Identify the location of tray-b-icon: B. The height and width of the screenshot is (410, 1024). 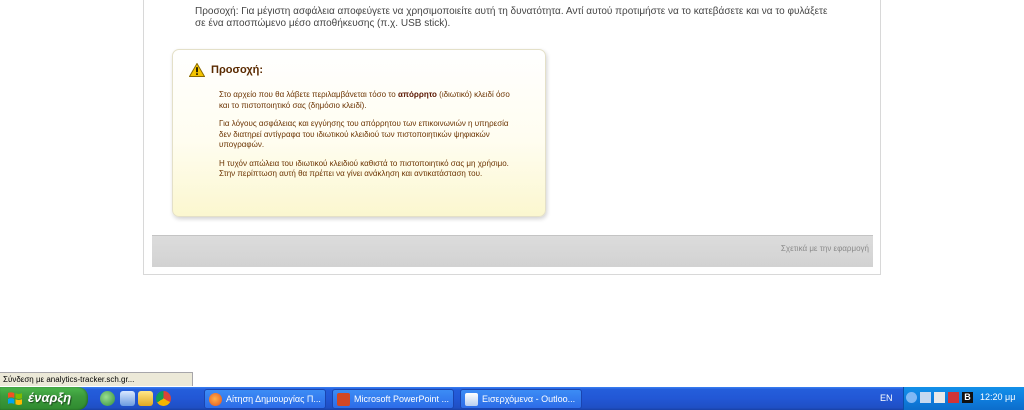
(967, 397).